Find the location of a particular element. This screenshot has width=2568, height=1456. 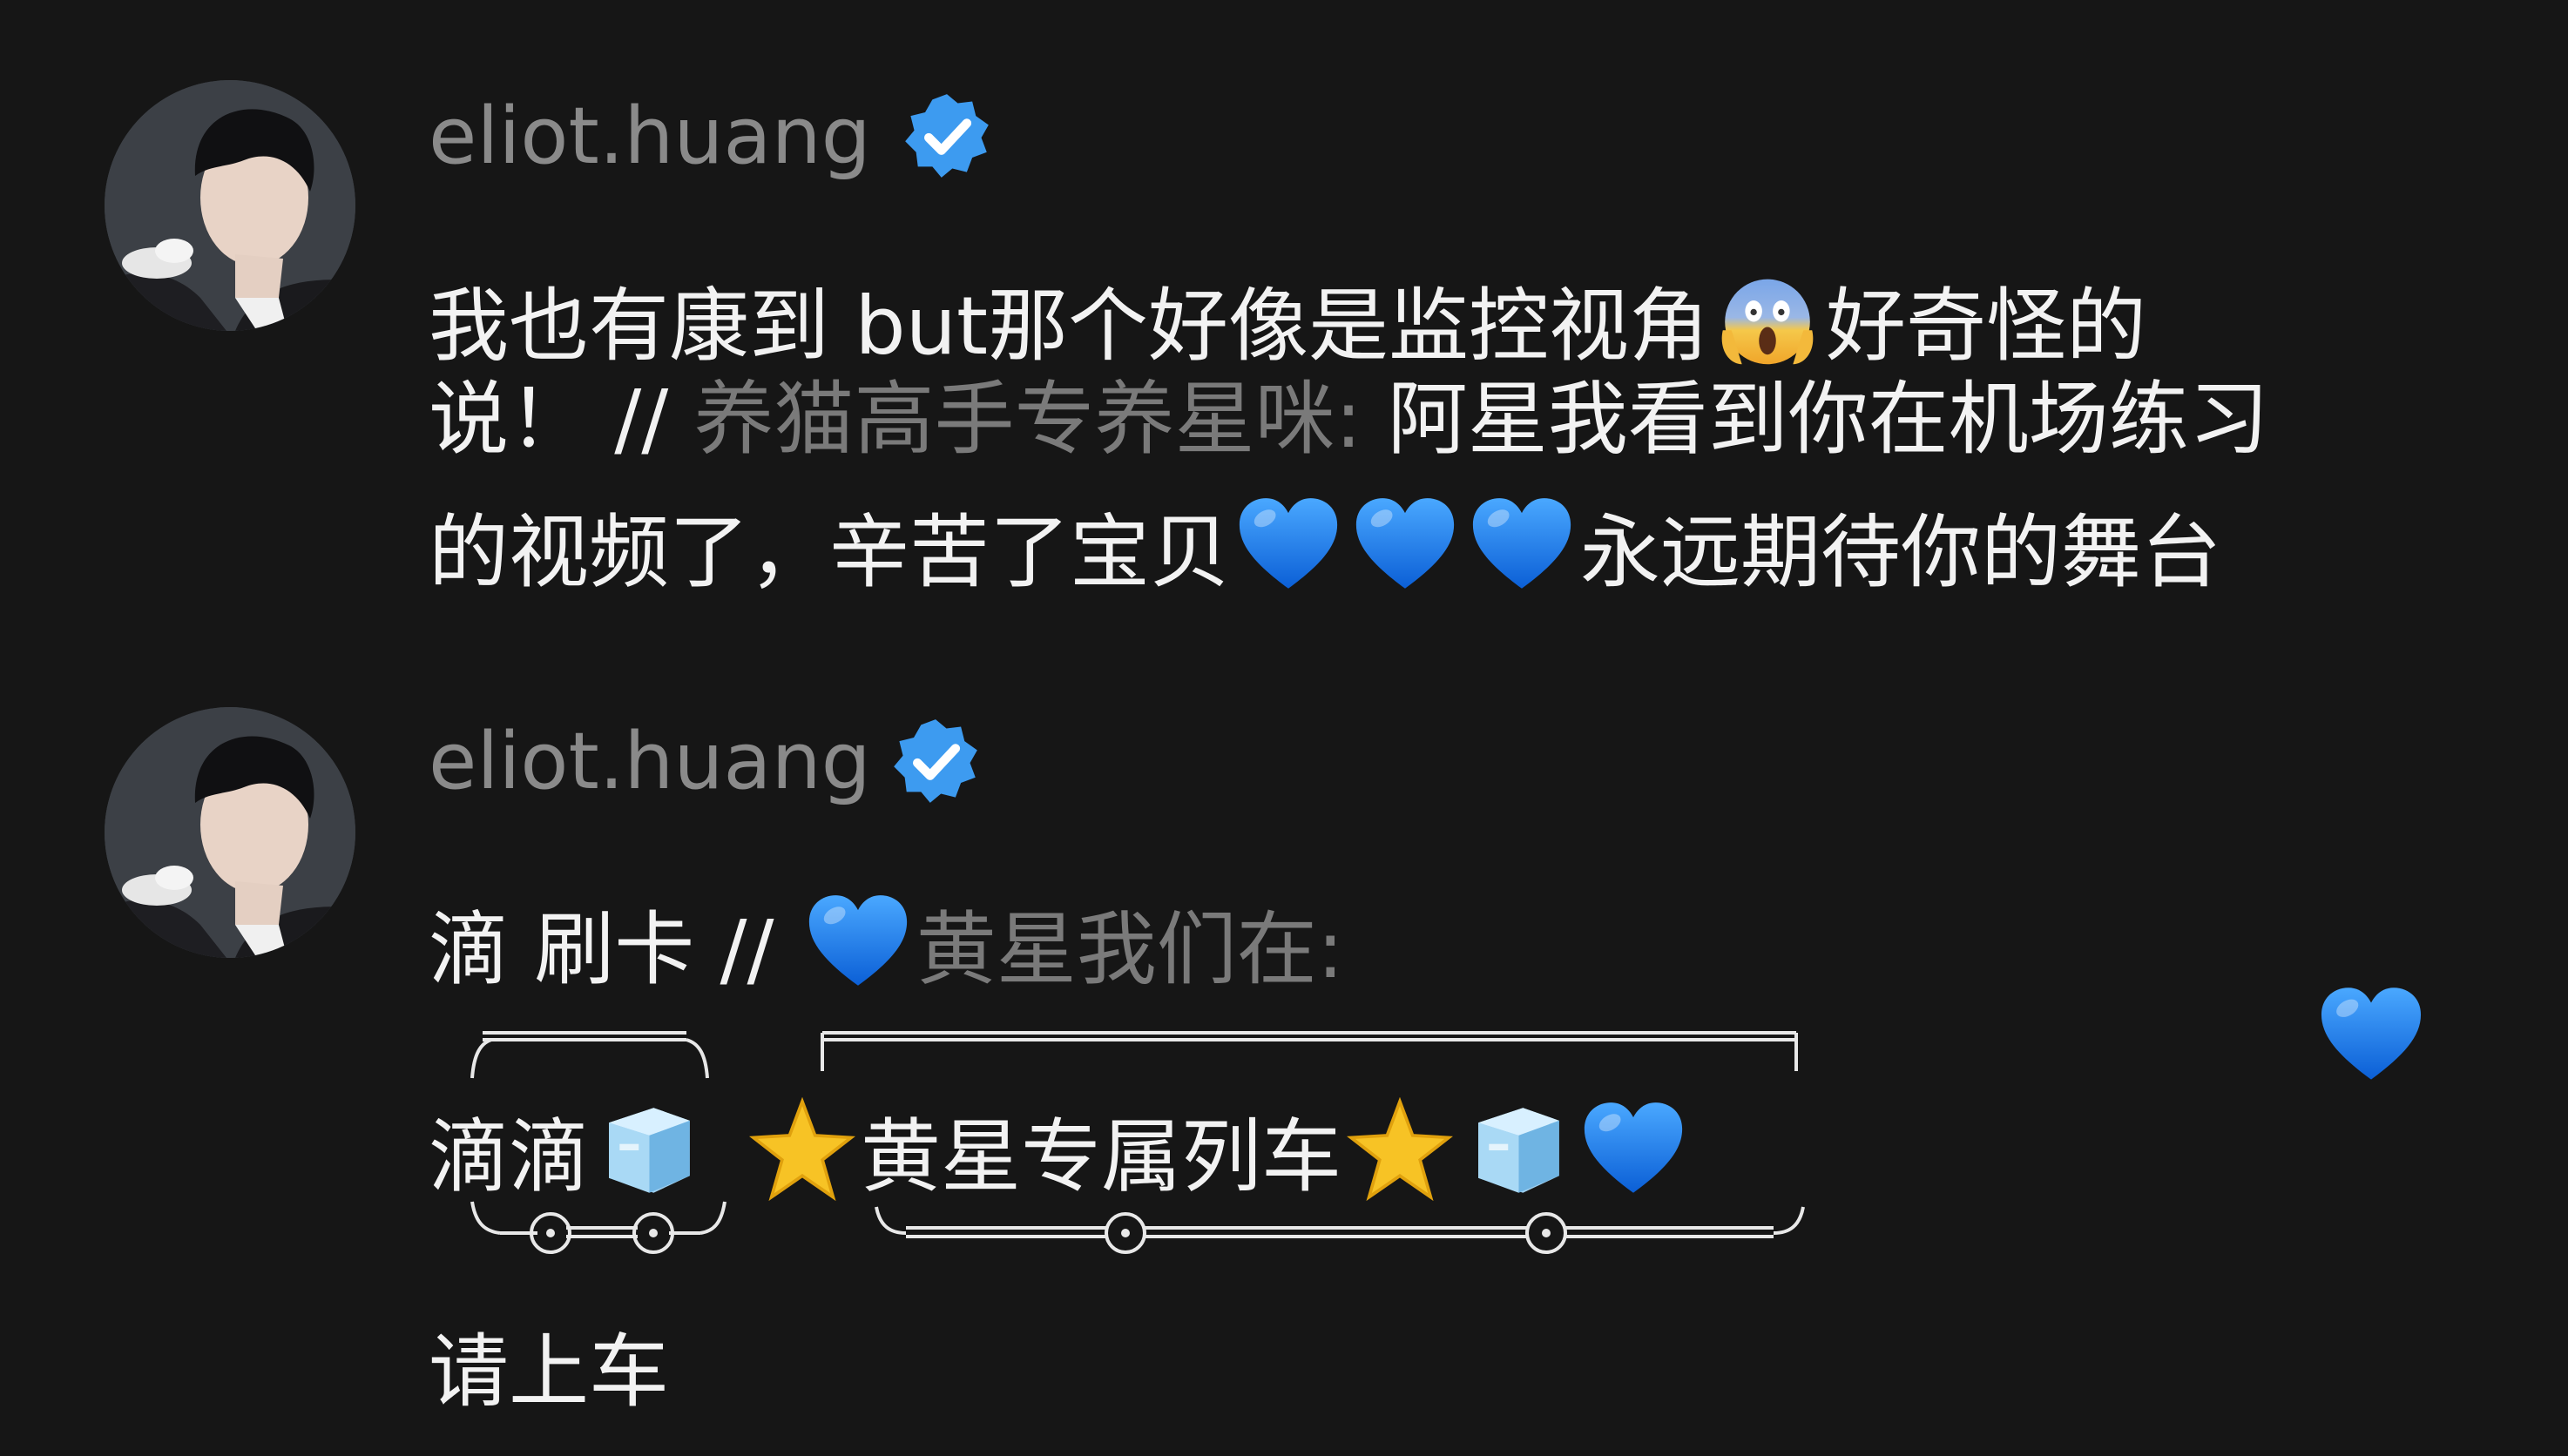

train-car-label: 黄星专属列车 is located at coordinates (1101, 1156).